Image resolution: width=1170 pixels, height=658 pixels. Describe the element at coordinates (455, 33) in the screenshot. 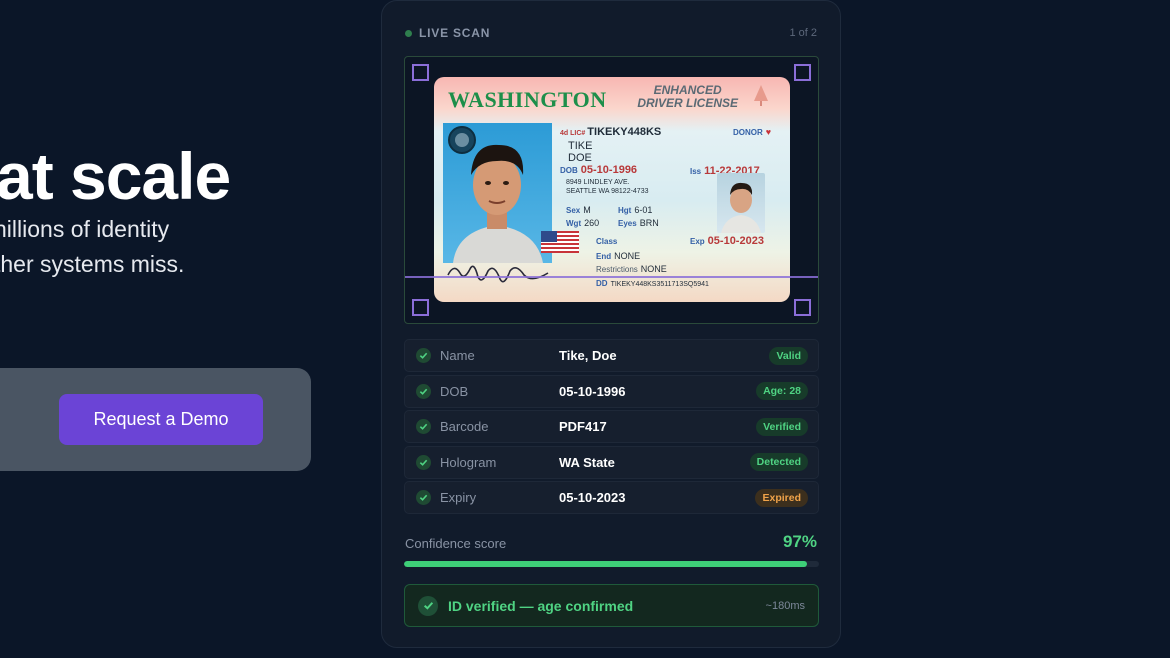

I see `live-scan-label: LIVE SCAN` at that location.